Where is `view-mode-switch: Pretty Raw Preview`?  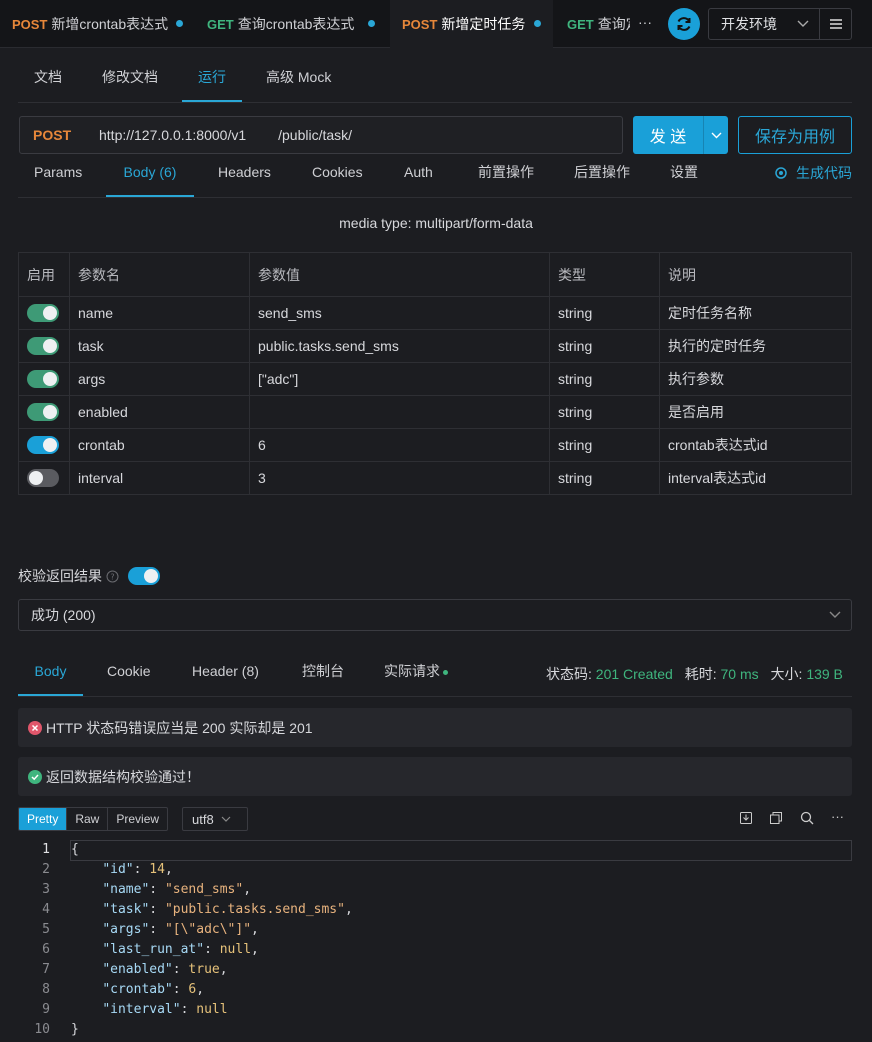
view-mode-switch: Pretty Raw Preview is located at coordinates (93, 819).